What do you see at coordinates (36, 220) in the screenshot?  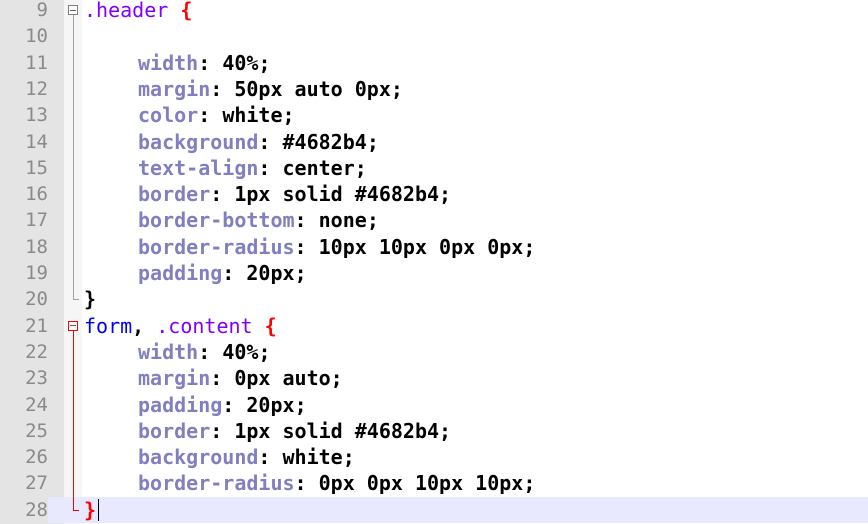 I see `line-number: 17` at bounding box center [36, 220].